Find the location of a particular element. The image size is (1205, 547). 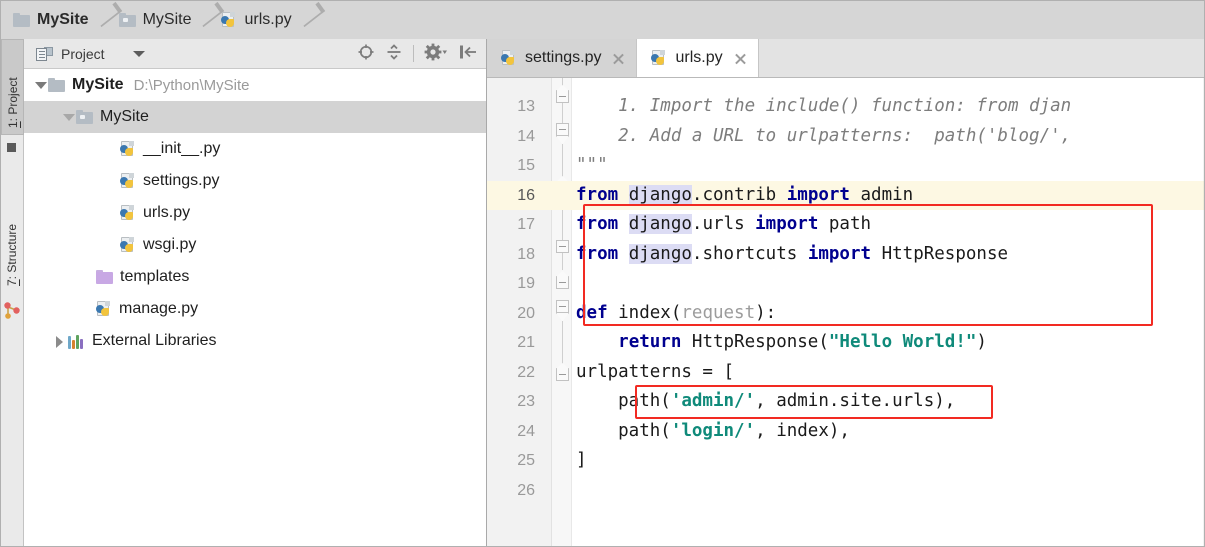

code-line-text: urlpatterns = [ is located at coordinates (655, 371).